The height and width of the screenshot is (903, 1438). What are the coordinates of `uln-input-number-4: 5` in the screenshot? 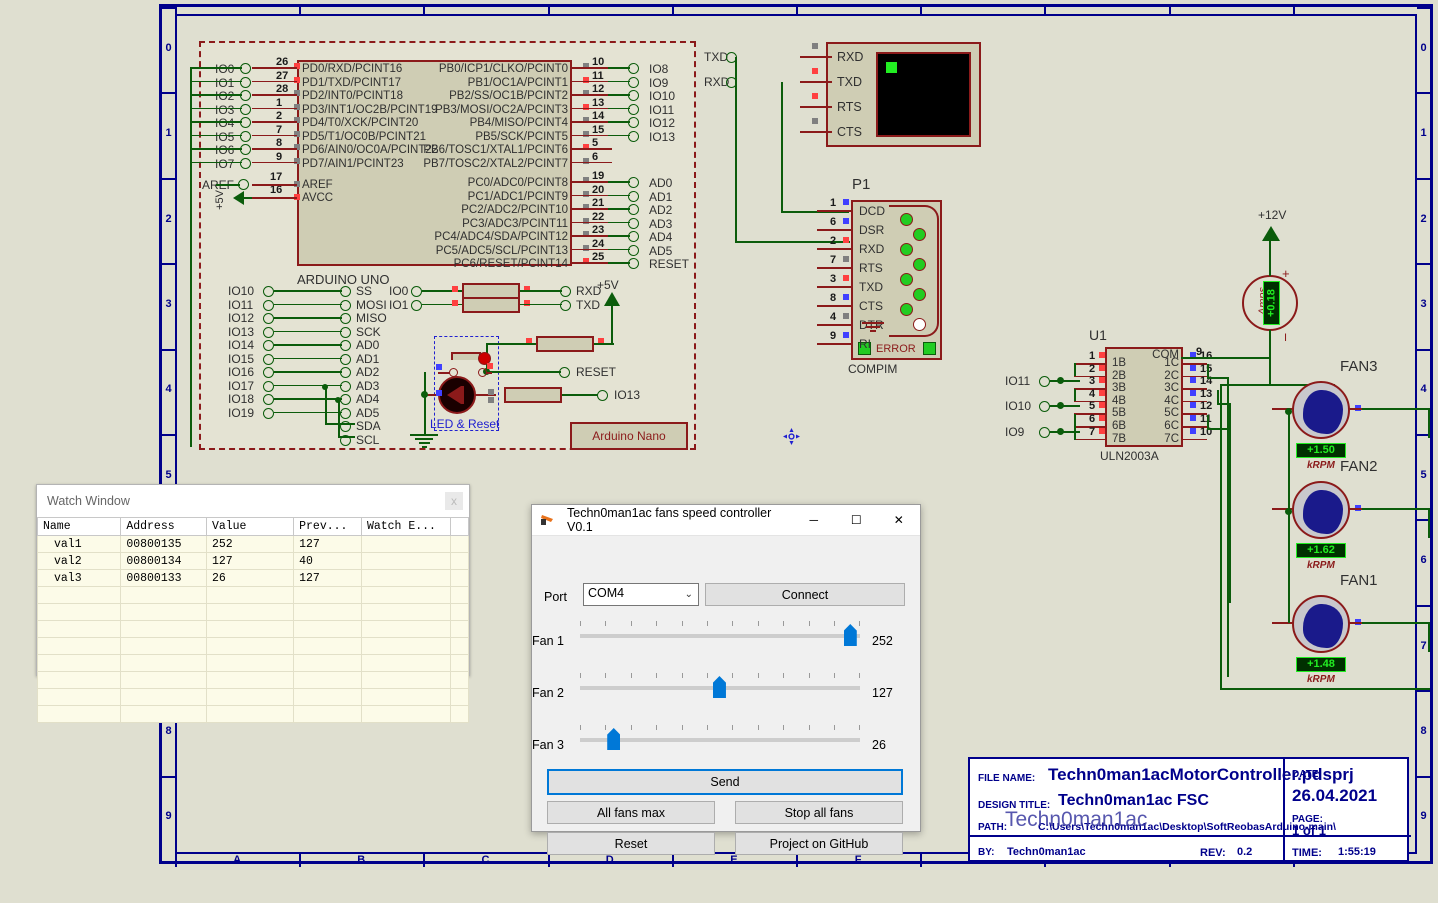 It's located at (1092, 406).